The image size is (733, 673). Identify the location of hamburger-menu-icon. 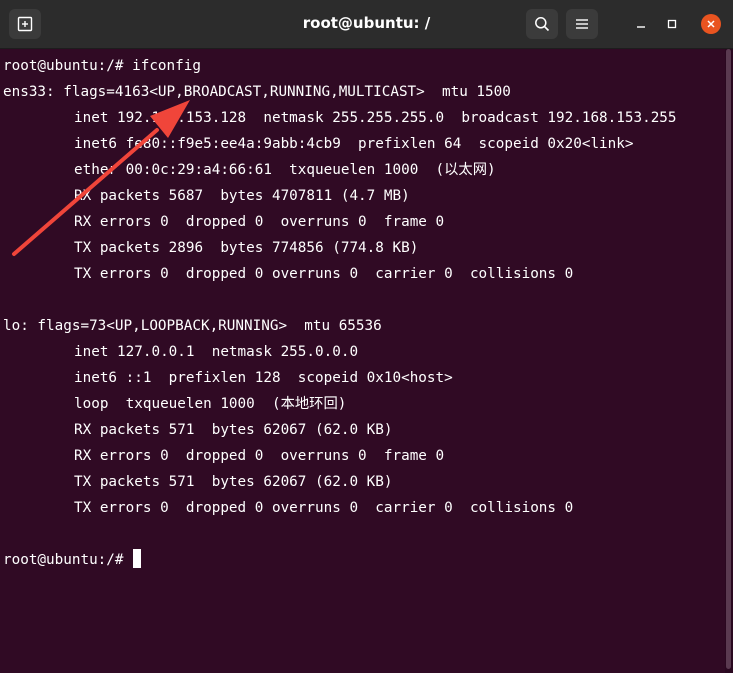
(582, 24).